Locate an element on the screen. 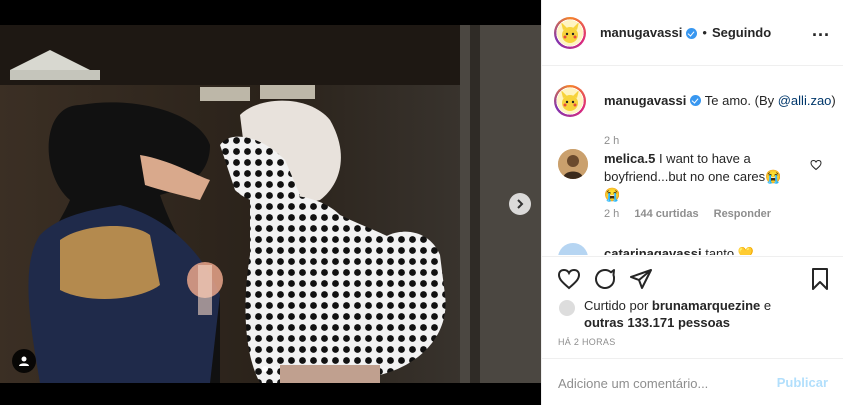  caption-time: 2 h is located at coordinates (611, 141).